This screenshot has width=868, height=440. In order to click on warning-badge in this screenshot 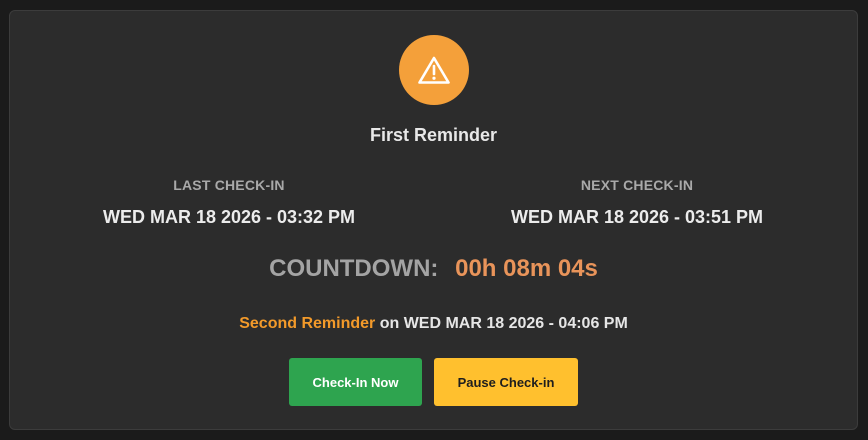, I will do `click(434, 70)`.